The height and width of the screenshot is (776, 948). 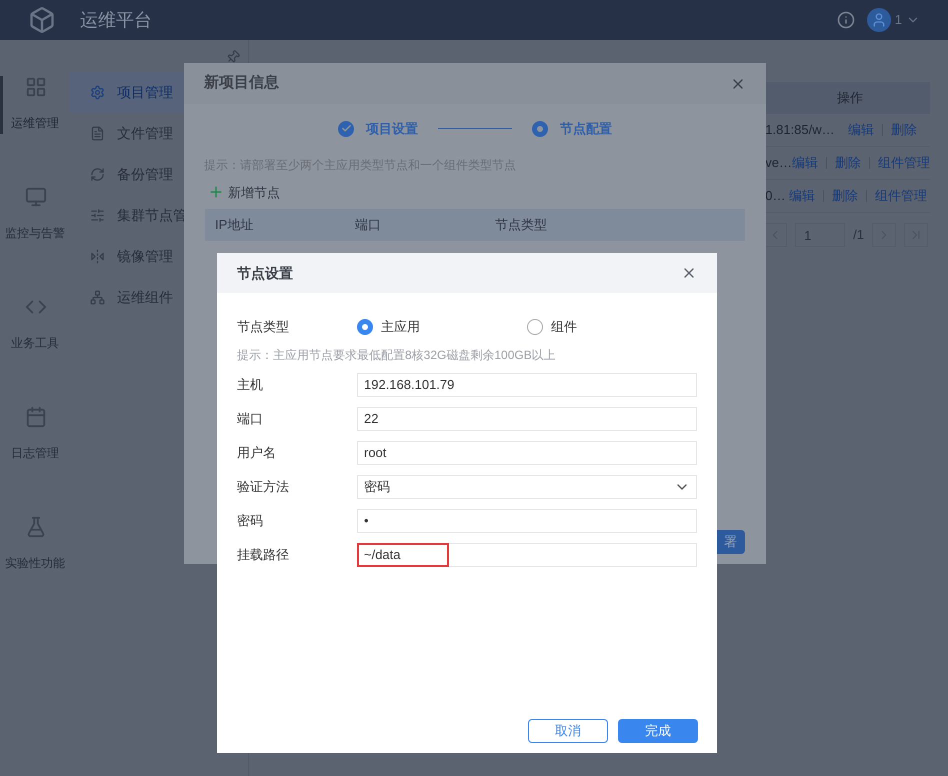 I want to click on info-icon, so click(x=845, y=20).